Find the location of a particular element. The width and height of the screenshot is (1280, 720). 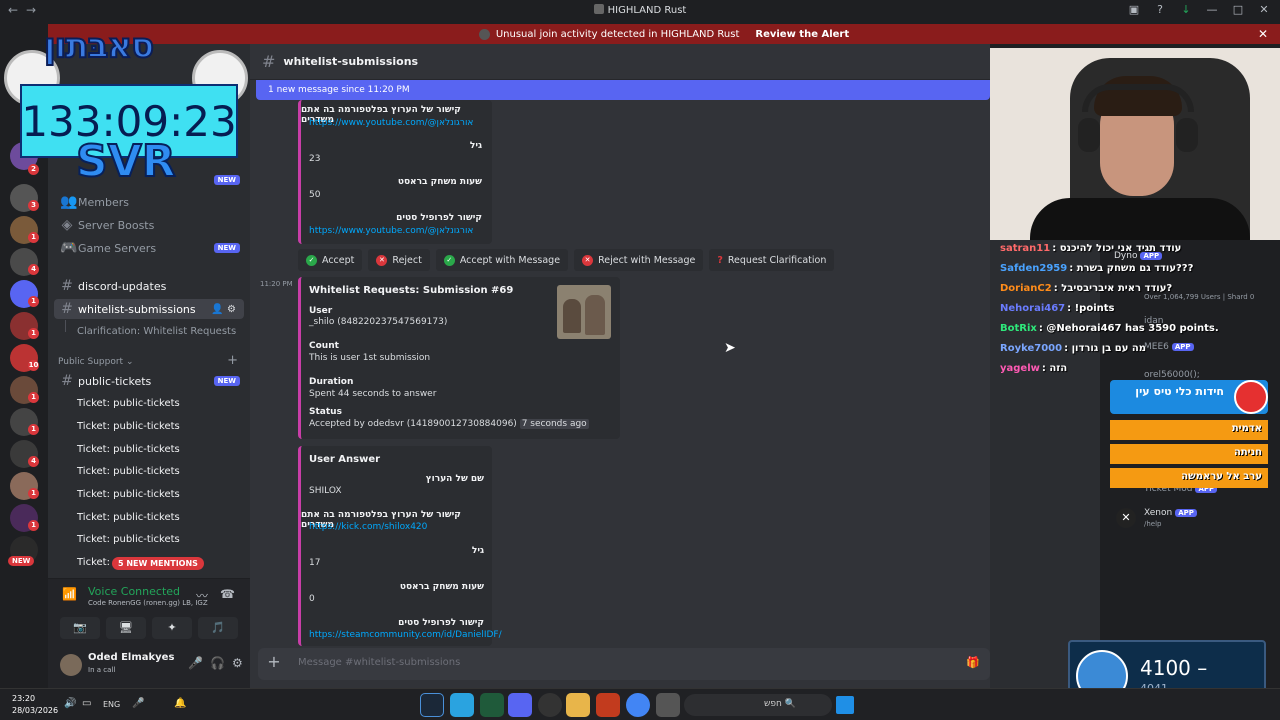

taskbar: 23:20 28/03/2026 🔊 ▭ ENG 🎤 🔔 חפש 🔍 is located at coordinates (640, 704).